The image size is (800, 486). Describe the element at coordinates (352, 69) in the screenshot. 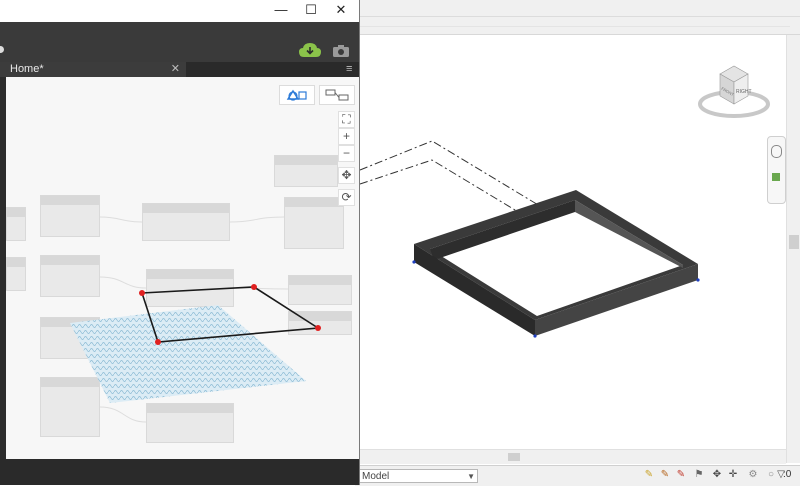

I see `tab-menu-icon: ≡` at that location.